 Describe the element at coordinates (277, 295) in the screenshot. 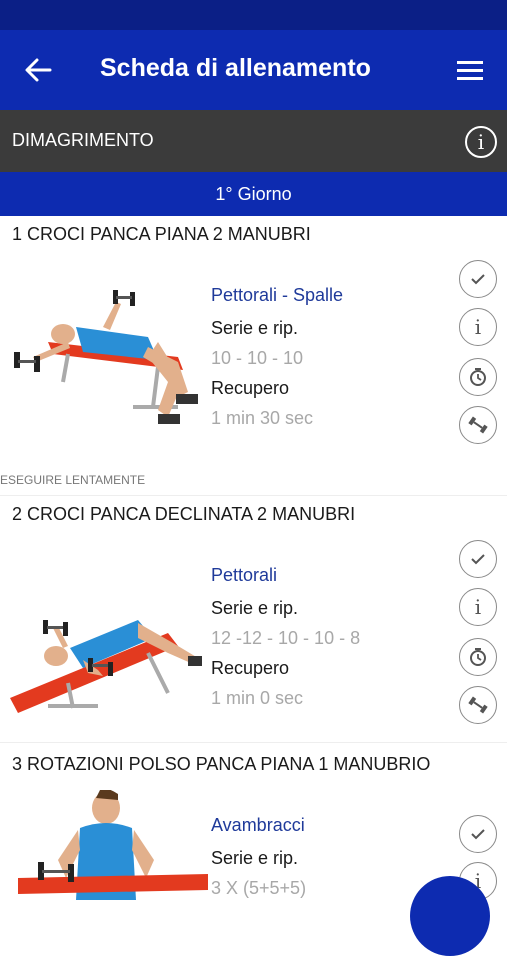

I see `muscle-group: Pettorali - Spalle` at that location.